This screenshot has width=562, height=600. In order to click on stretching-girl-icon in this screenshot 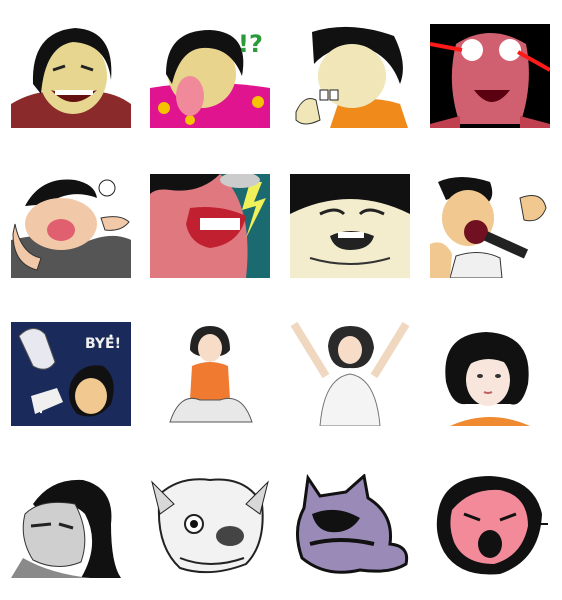, I will do `click(350, 374)`.